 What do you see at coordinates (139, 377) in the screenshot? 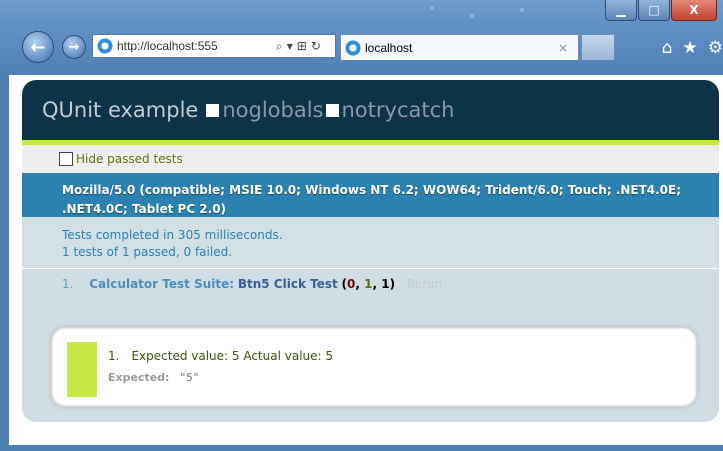
I see `expected-label: Expected:` at bounding box center [139, 377].